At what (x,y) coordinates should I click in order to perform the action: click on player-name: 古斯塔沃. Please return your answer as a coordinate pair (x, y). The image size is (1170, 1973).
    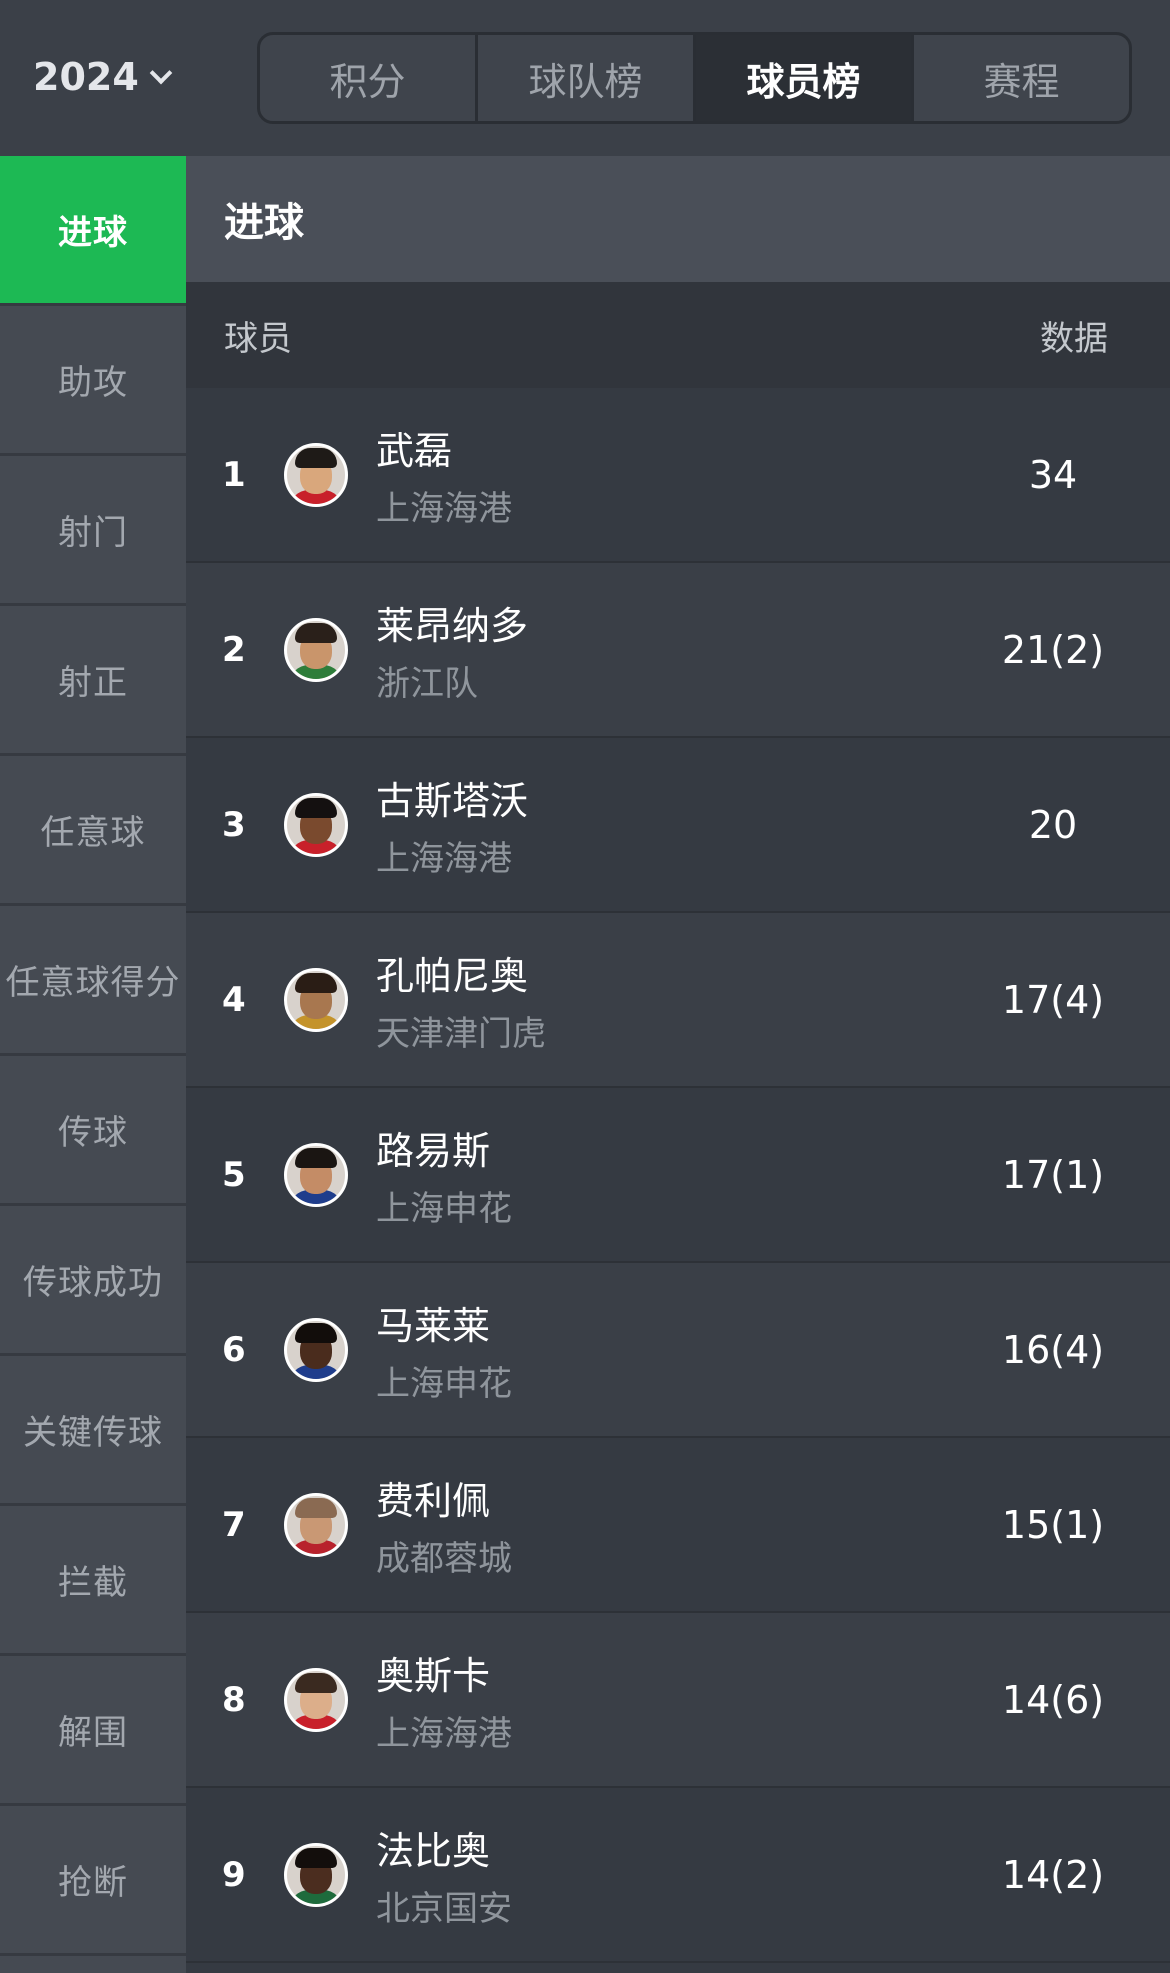
    Looking at the image, I should click on (452, 800).